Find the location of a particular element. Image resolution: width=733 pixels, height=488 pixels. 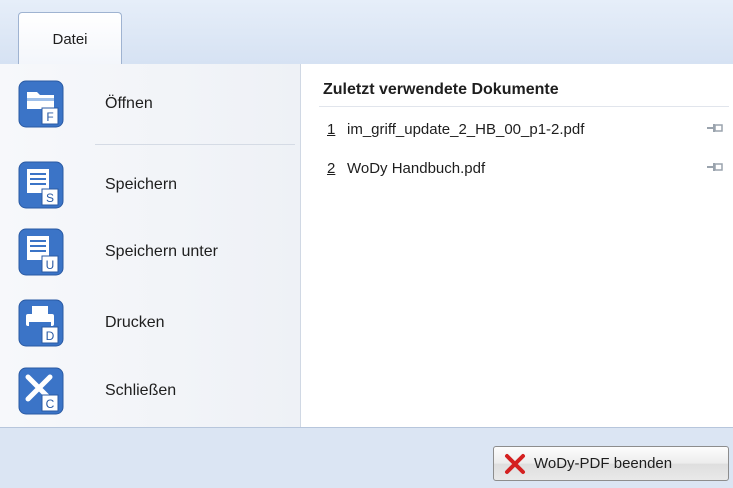

open-label: Öffnen is located at coordinates (129, 103).